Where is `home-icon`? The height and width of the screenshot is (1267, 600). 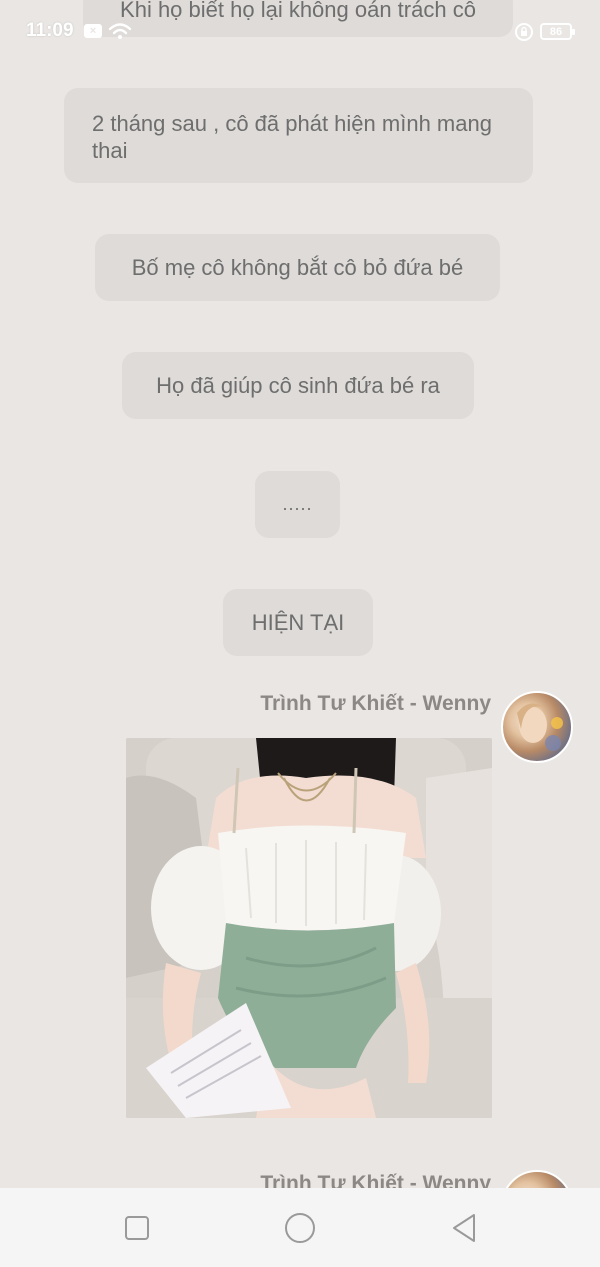
home-icon is located at coordinates (300, 1228).